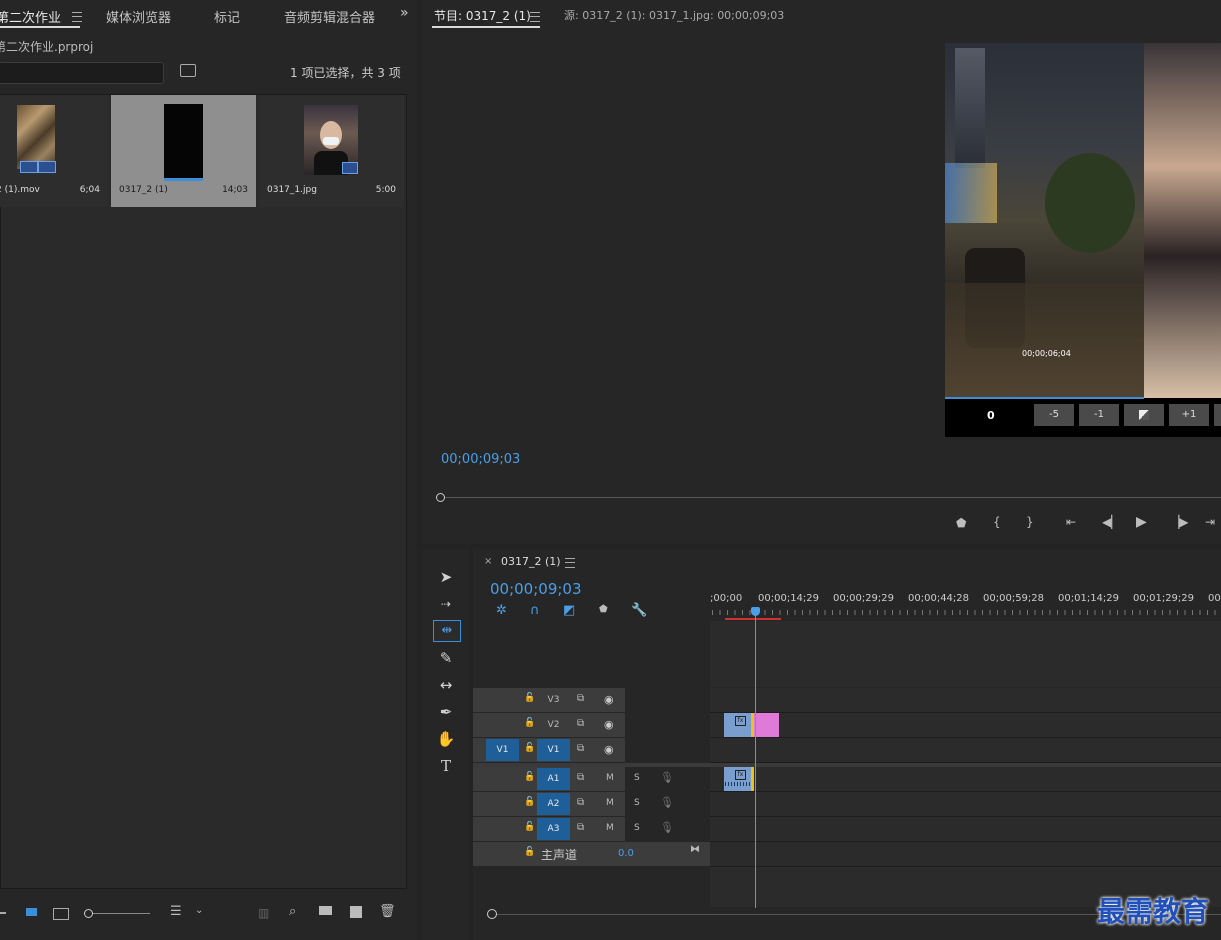 This screenshot has width=1221, height=940. Describe the element at coordinates (553, 829) in the screenshot. I see `track-target-a3: A3` at that location.